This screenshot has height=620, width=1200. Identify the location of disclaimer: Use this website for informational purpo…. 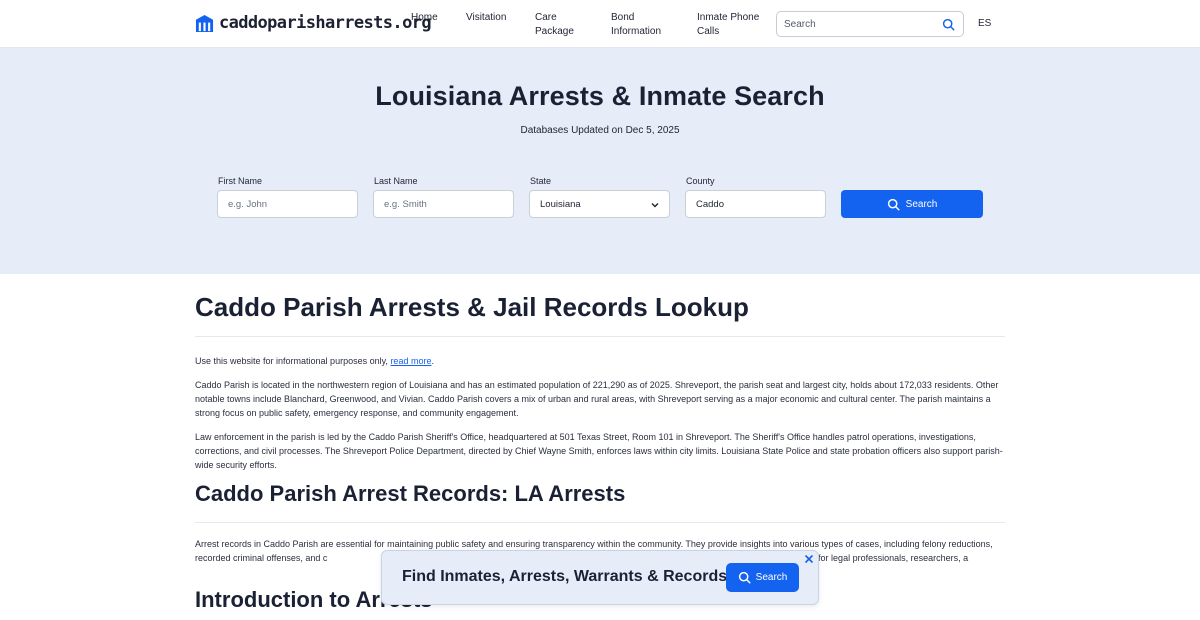
(600, 361).